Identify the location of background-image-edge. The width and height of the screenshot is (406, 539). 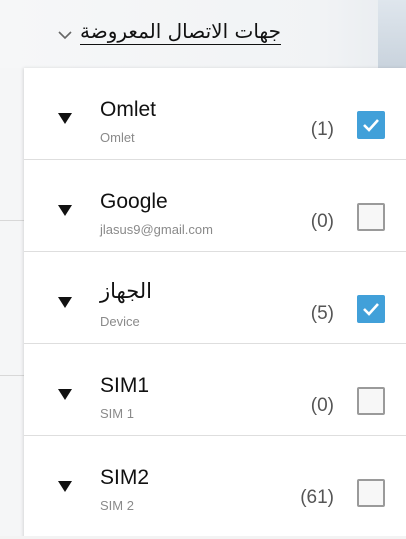
(392, 34).